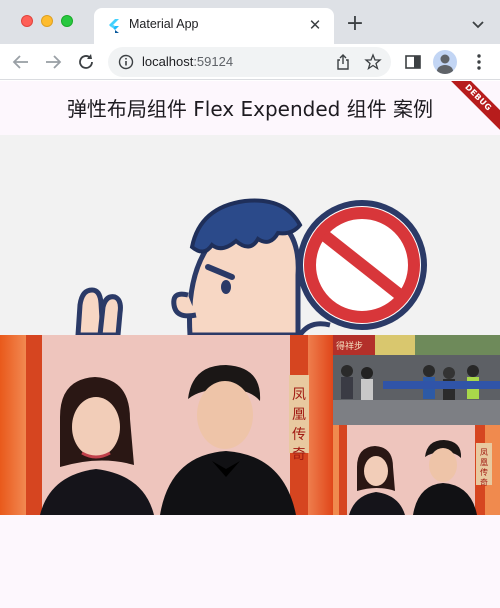 Image resolution: width=500 pixels, height=608 pixels. What do you see at coordinates (349, 346) in the screenshot?
I see `svg-text: 得祥步` at bounding box center [349, 346].